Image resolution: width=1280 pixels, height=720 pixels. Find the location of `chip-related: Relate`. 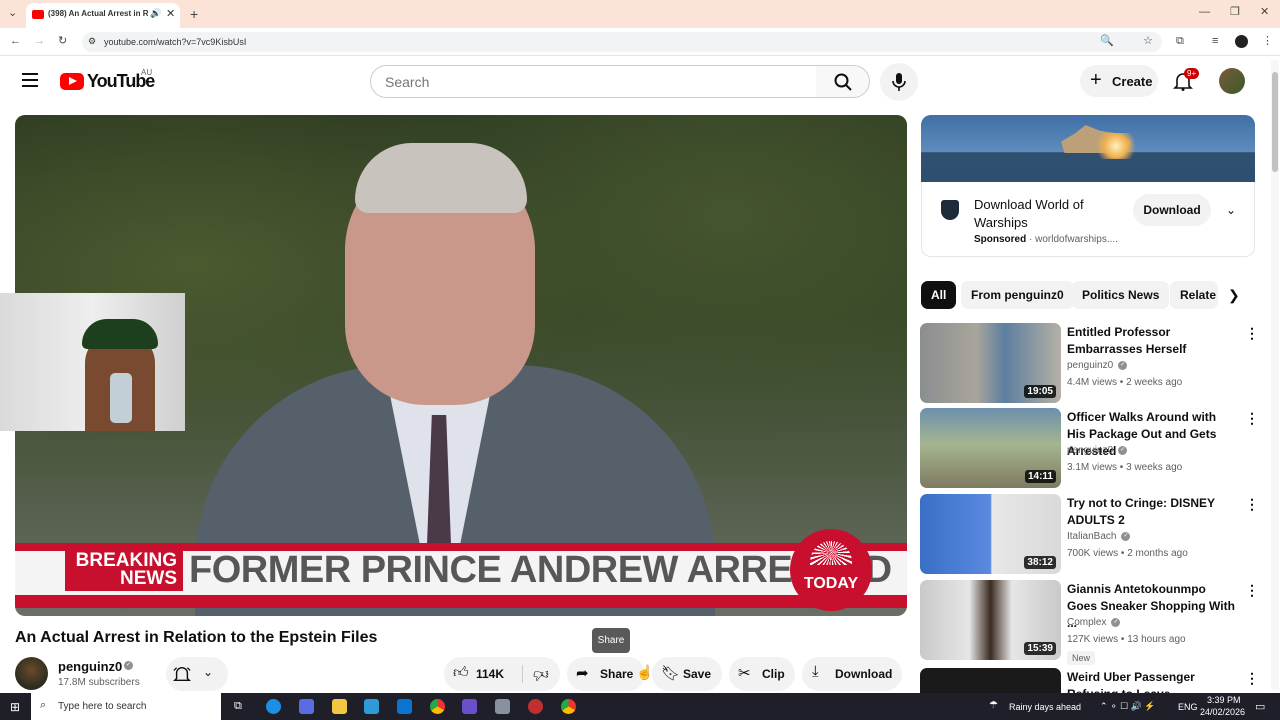

chip-related: Relate is located at coordinates (1194, 295).